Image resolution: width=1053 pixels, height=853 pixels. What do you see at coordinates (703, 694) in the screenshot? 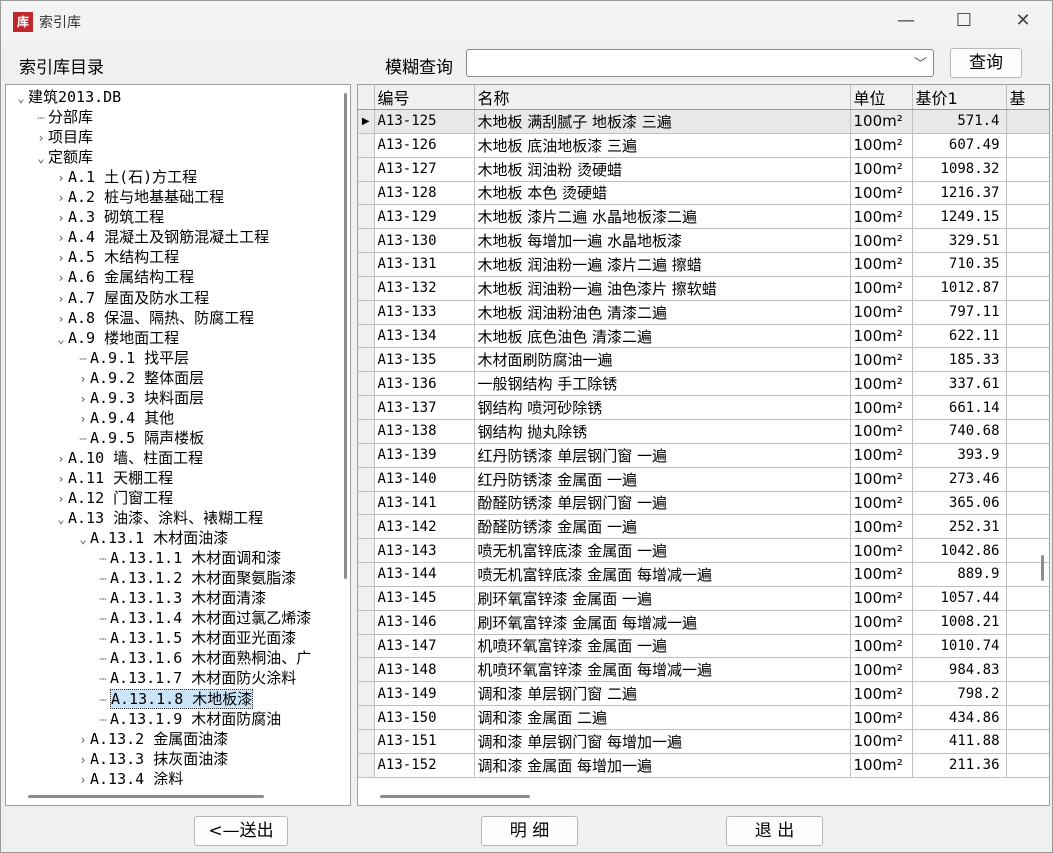
I see `table-row: A13-149 调和漆 单层钢门窗 二遍 100m² 798.2` at bounding box center [703, 694].